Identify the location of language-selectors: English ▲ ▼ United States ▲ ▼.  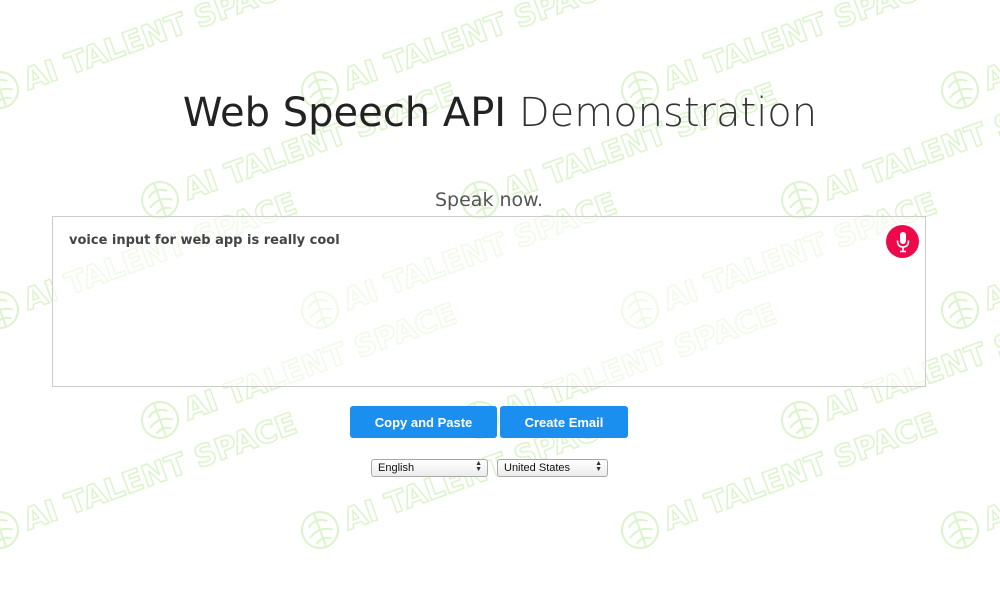
(489, 468).